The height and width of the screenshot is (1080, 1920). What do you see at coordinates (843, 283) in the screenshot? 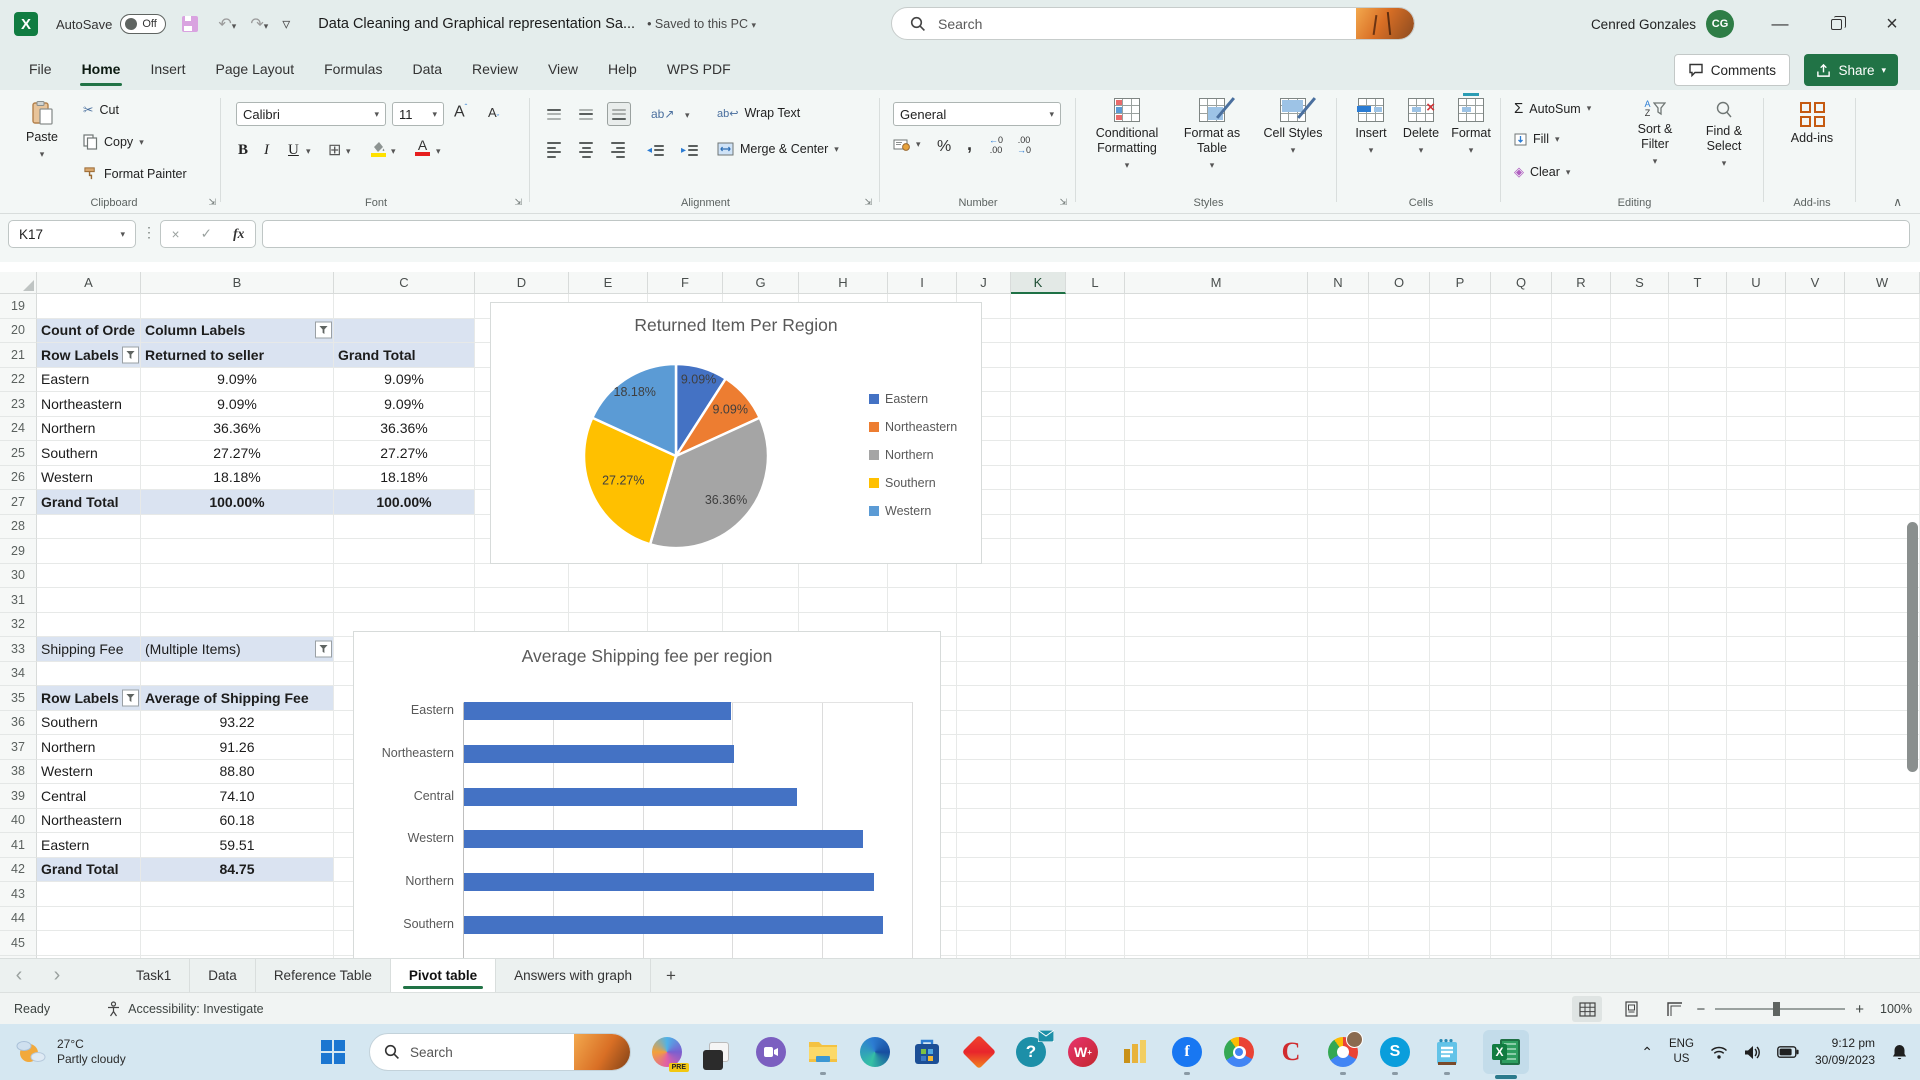
I see `column-header-H: H` at bounding box center [843, 283].